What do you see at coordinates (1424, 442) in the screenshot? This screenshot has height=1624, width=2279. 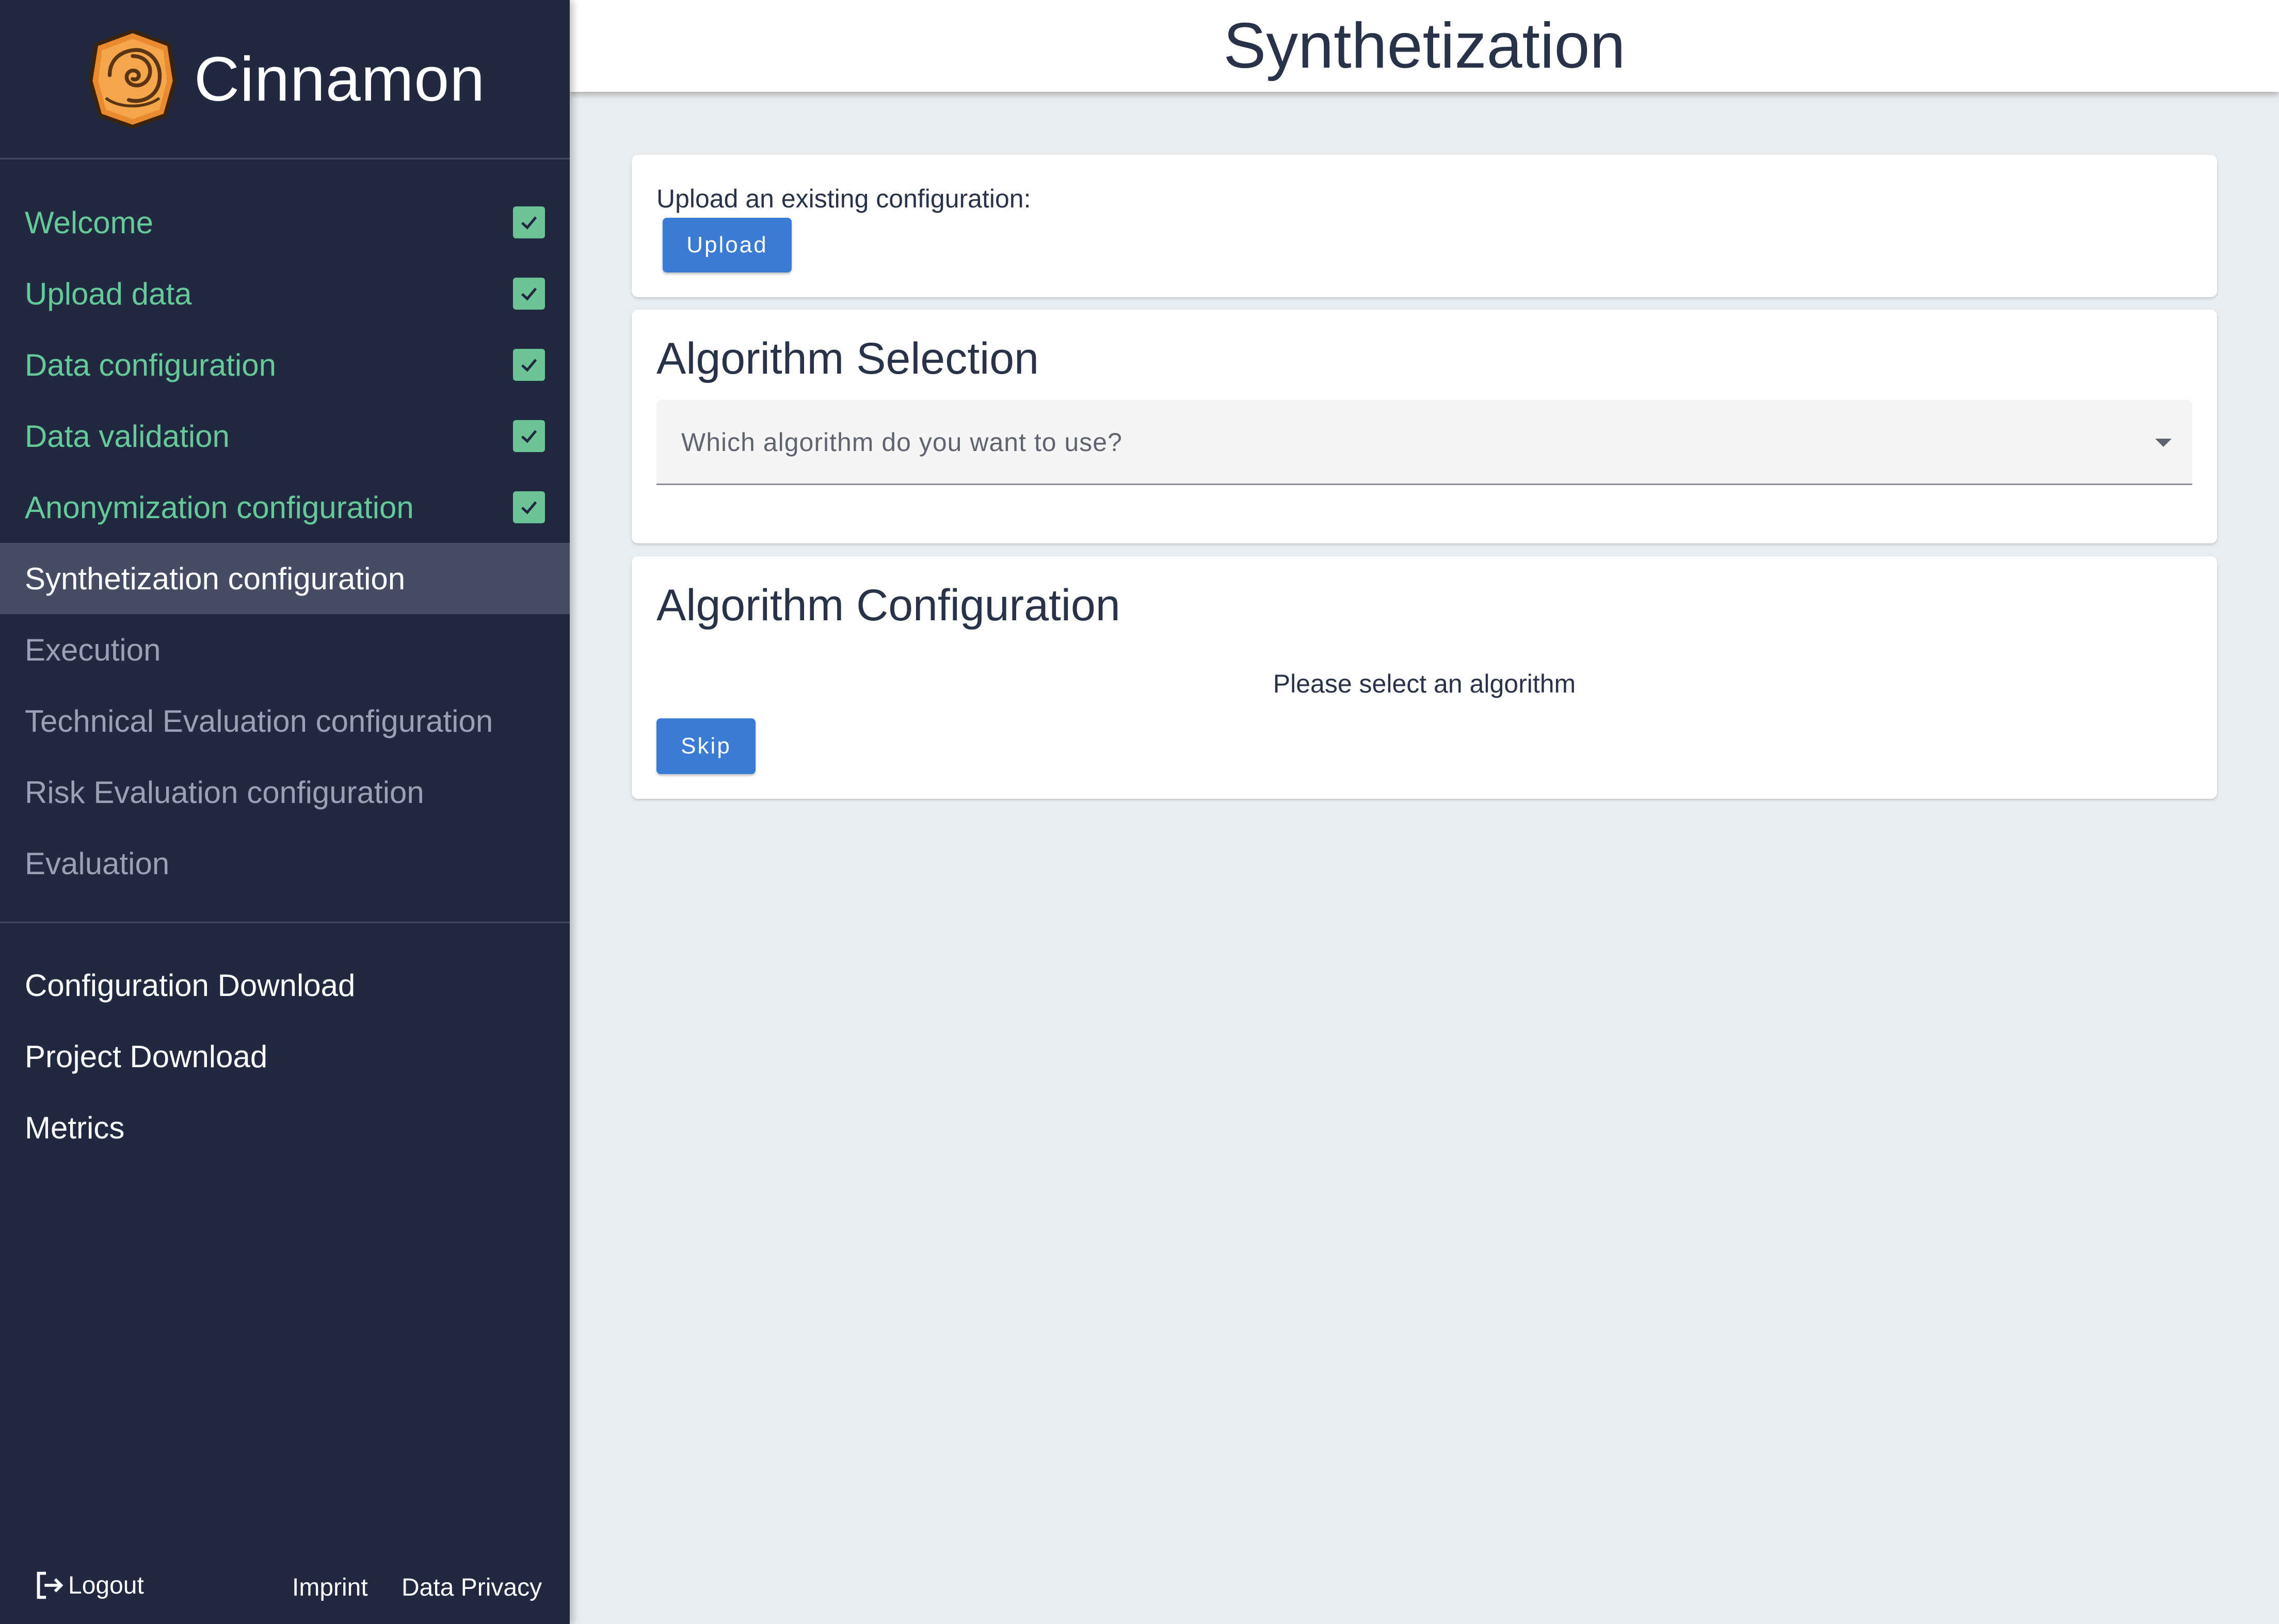 I see `algorithm-select: Which algorithm do you want to use?` at bounding box center [1424, 442].